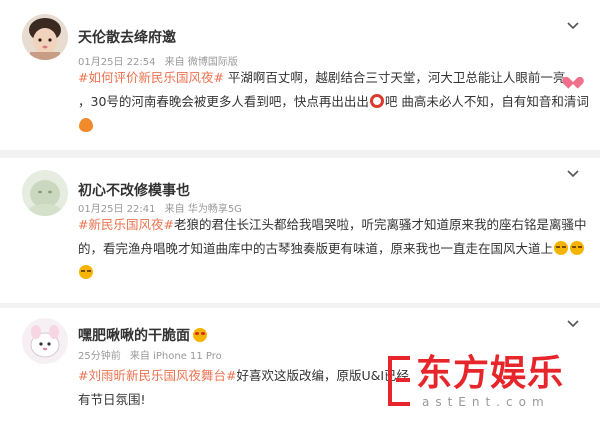 This screenshot has width=600, height=422. I want to click on heart-eyes-emoji-icon, so click(200, 335).